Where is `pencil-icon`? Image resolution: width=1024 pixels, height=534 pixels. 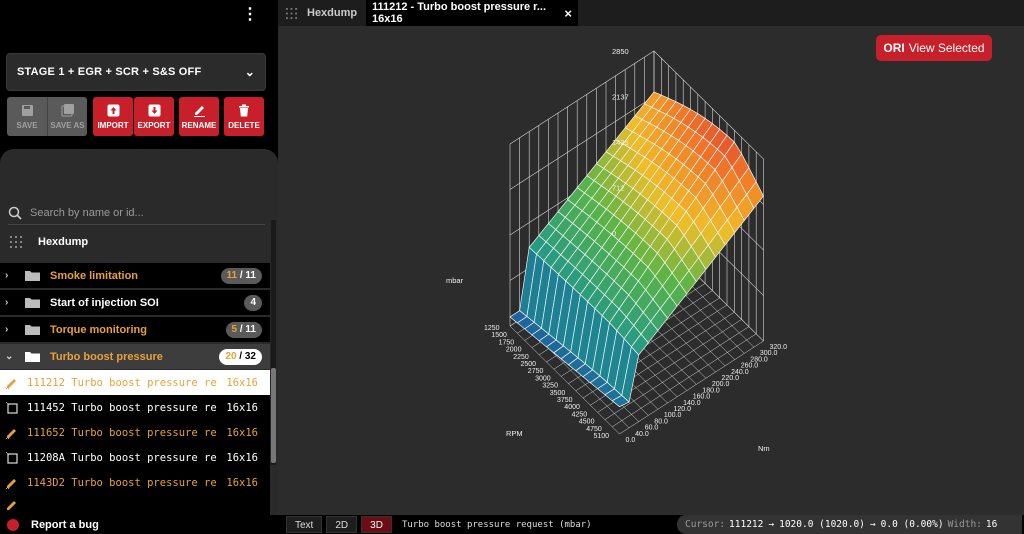
pencil-icon is located at coordinates (199, 110).